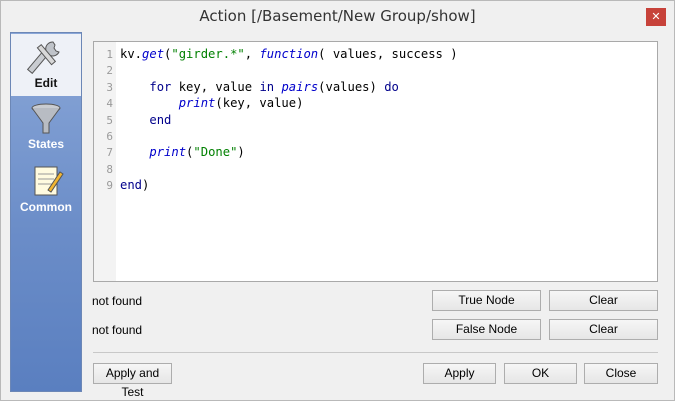  Describe the element at coordinates (46, 83) in the screenshot. I see `sidebar-item-label: Edit` at that location.